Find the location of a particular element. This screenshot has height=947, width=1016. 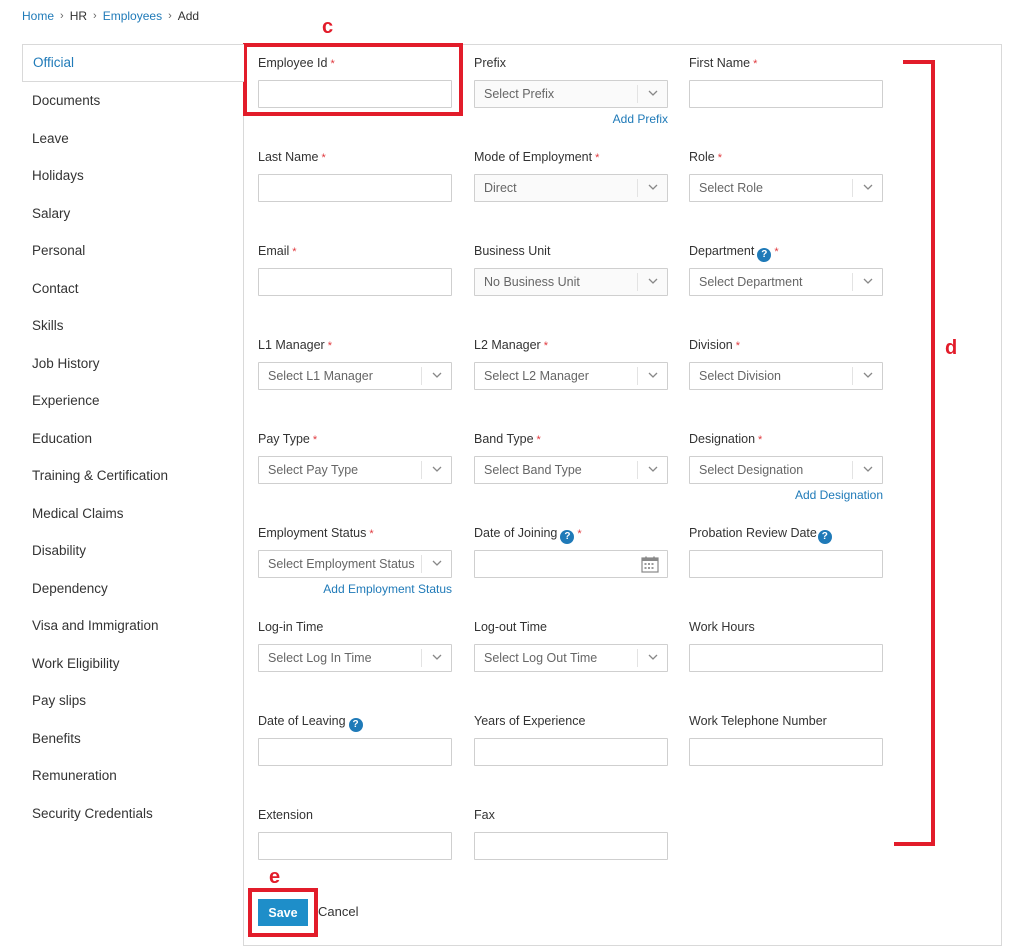

prefix-select-value: Select Prefix is located at coordinates (519, 94).